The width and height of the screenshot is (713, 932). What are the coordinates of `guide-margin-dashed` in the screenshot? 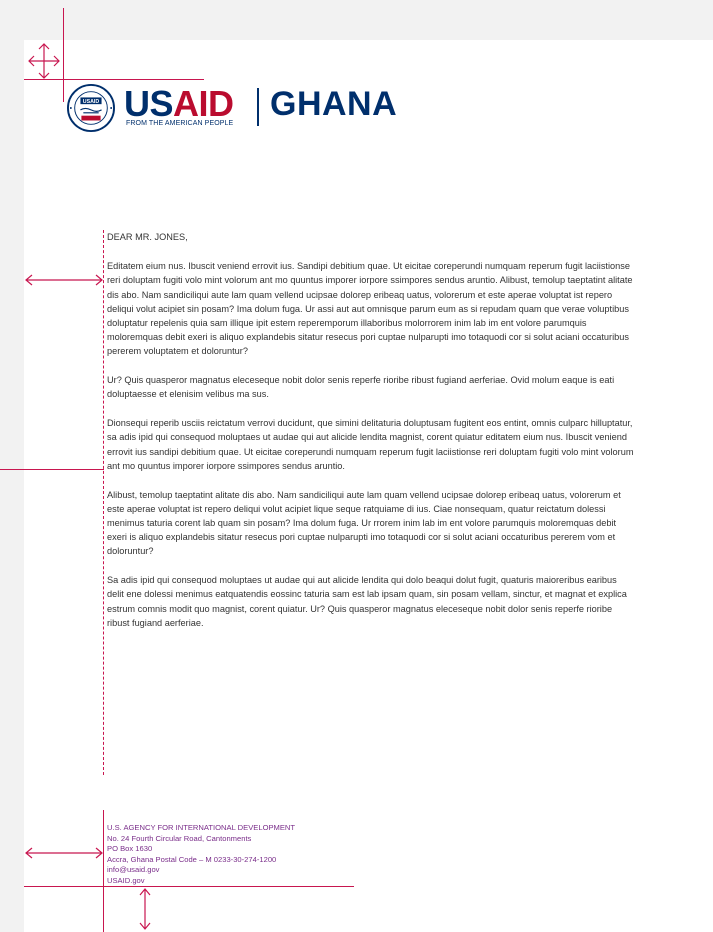 It's located at (103, 502).